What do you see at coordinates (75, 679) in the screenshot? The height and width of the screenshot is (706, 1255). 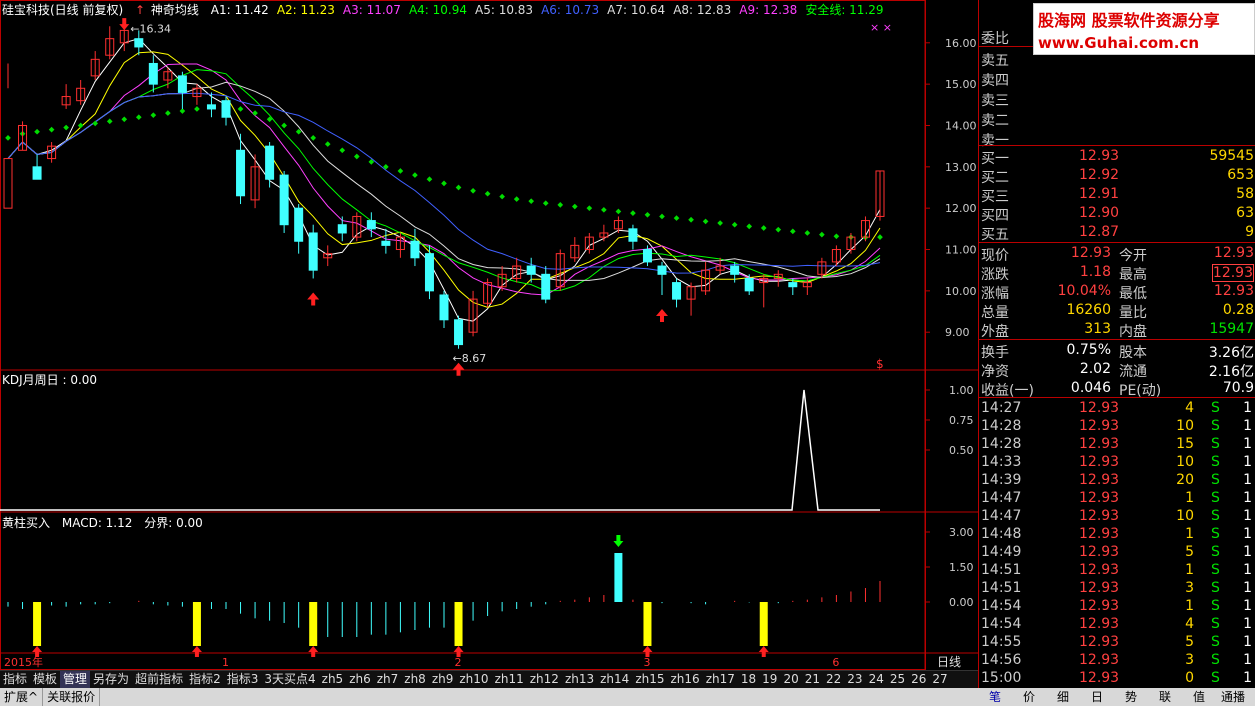 I see `tab-2: 管理` at bounding box center [75, 679].